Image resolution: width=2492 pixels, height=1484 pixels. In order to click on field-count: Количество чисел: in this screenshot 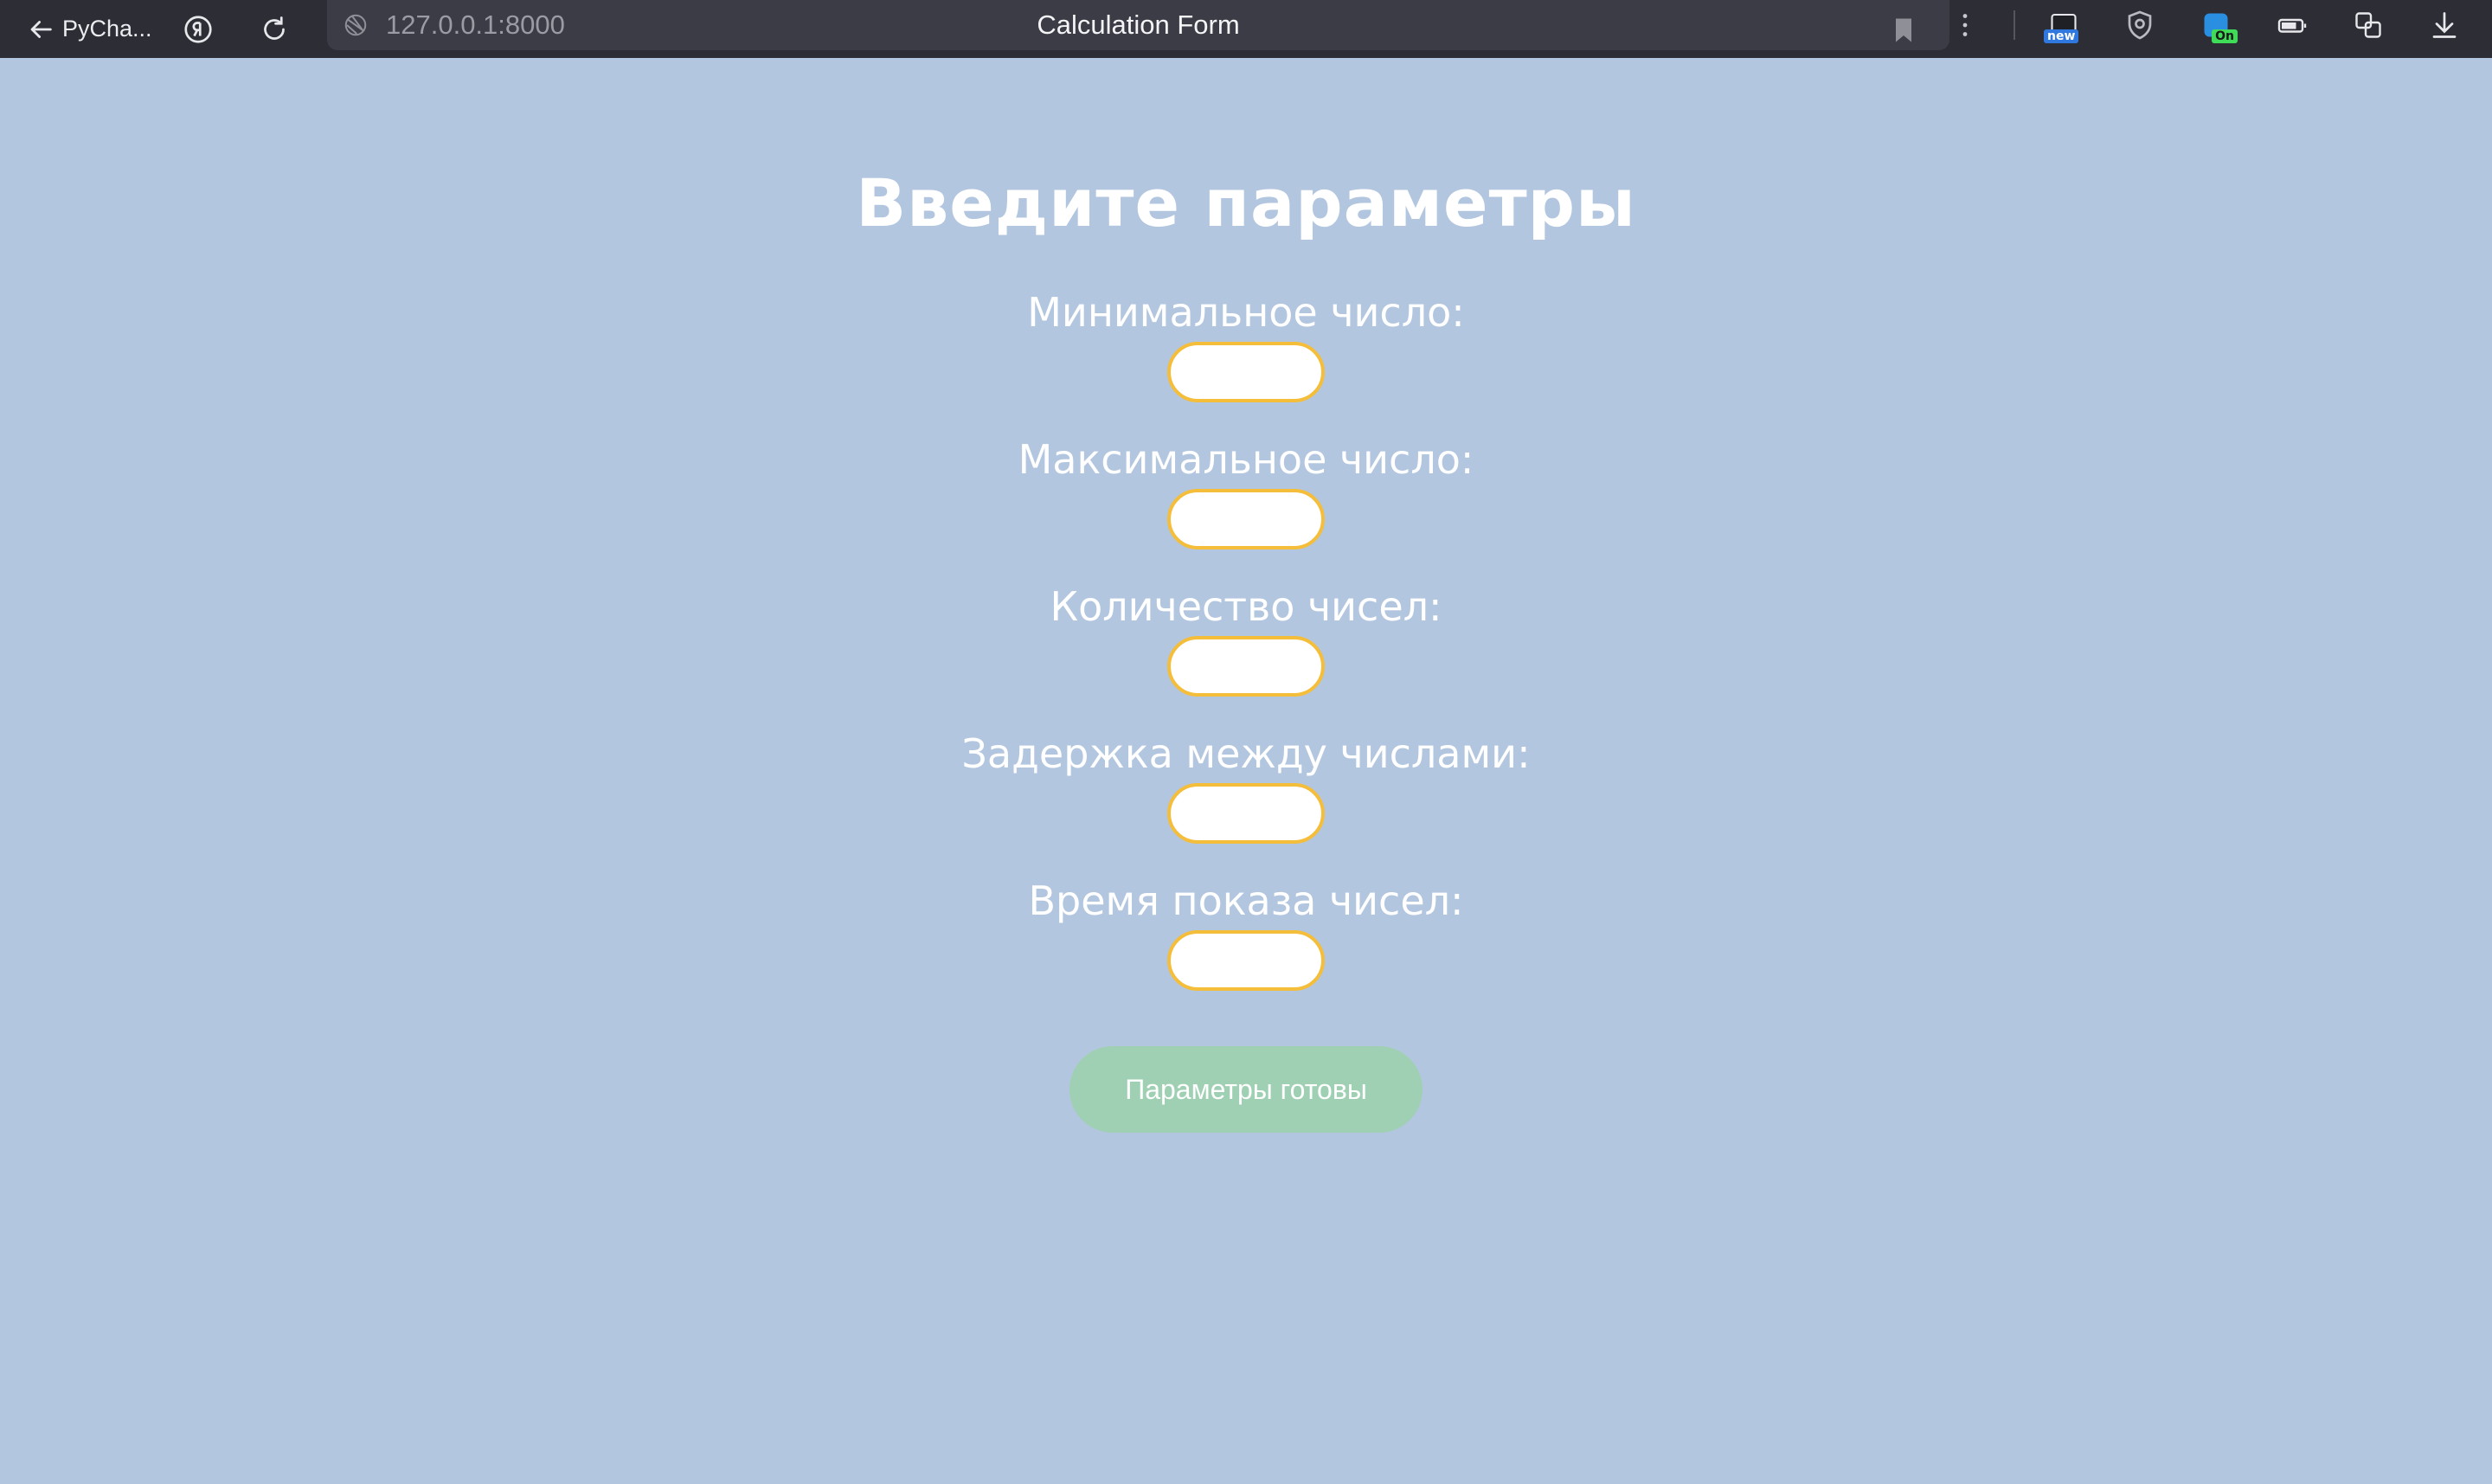, I will do `click(1246, 623)`.